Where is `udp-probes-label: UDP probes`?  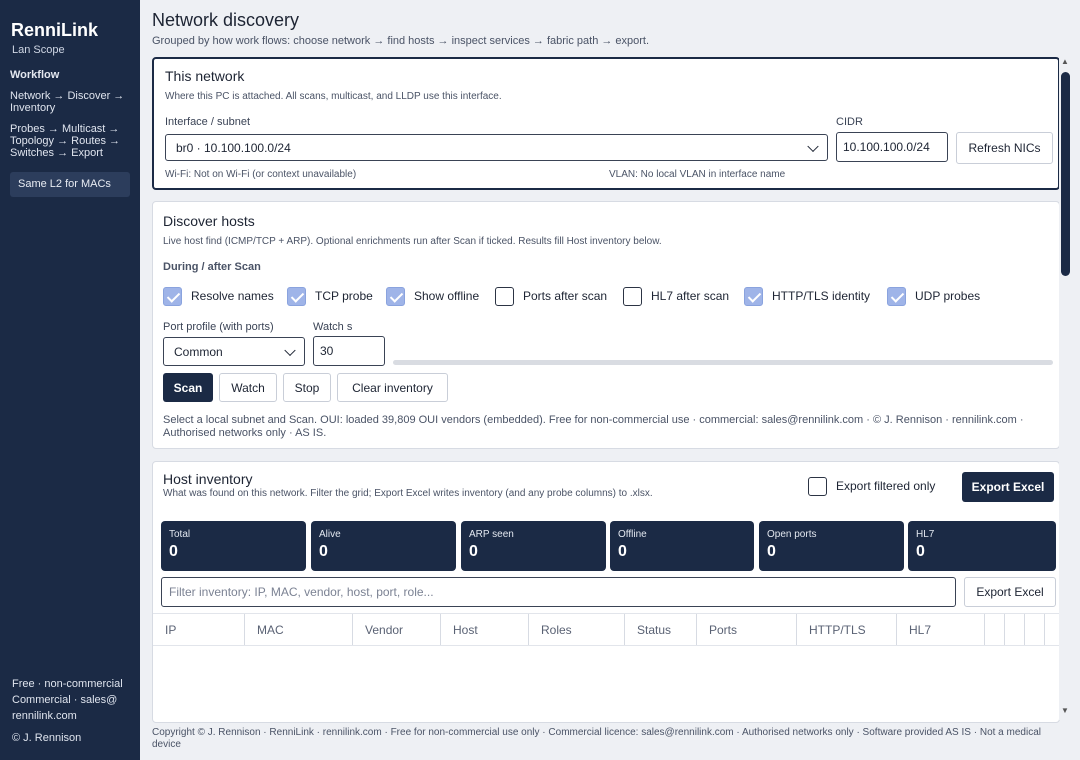
udp-probes-label: UDP probes is located at coordinates (948, 296).